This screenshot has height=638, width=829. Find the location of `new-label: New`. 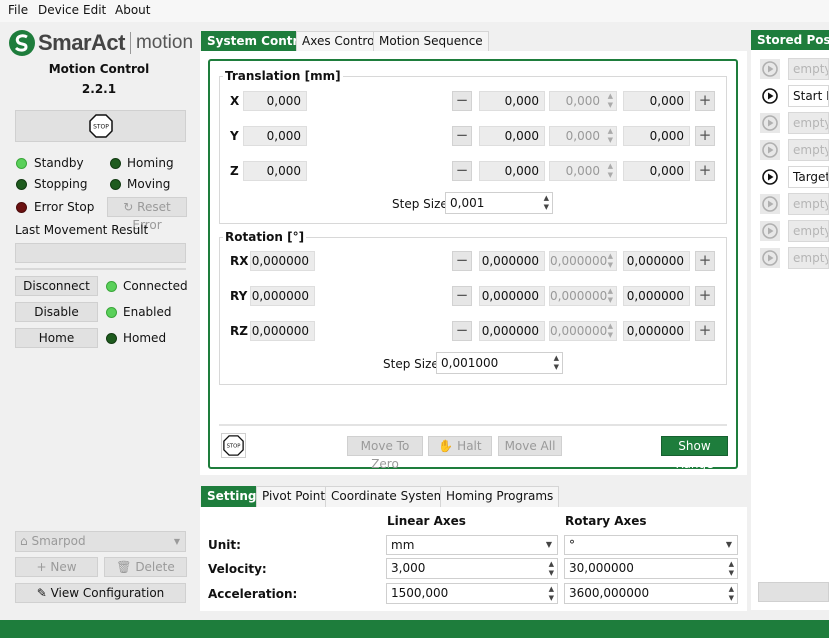

new-label: New is located at coordinates (63, 567).